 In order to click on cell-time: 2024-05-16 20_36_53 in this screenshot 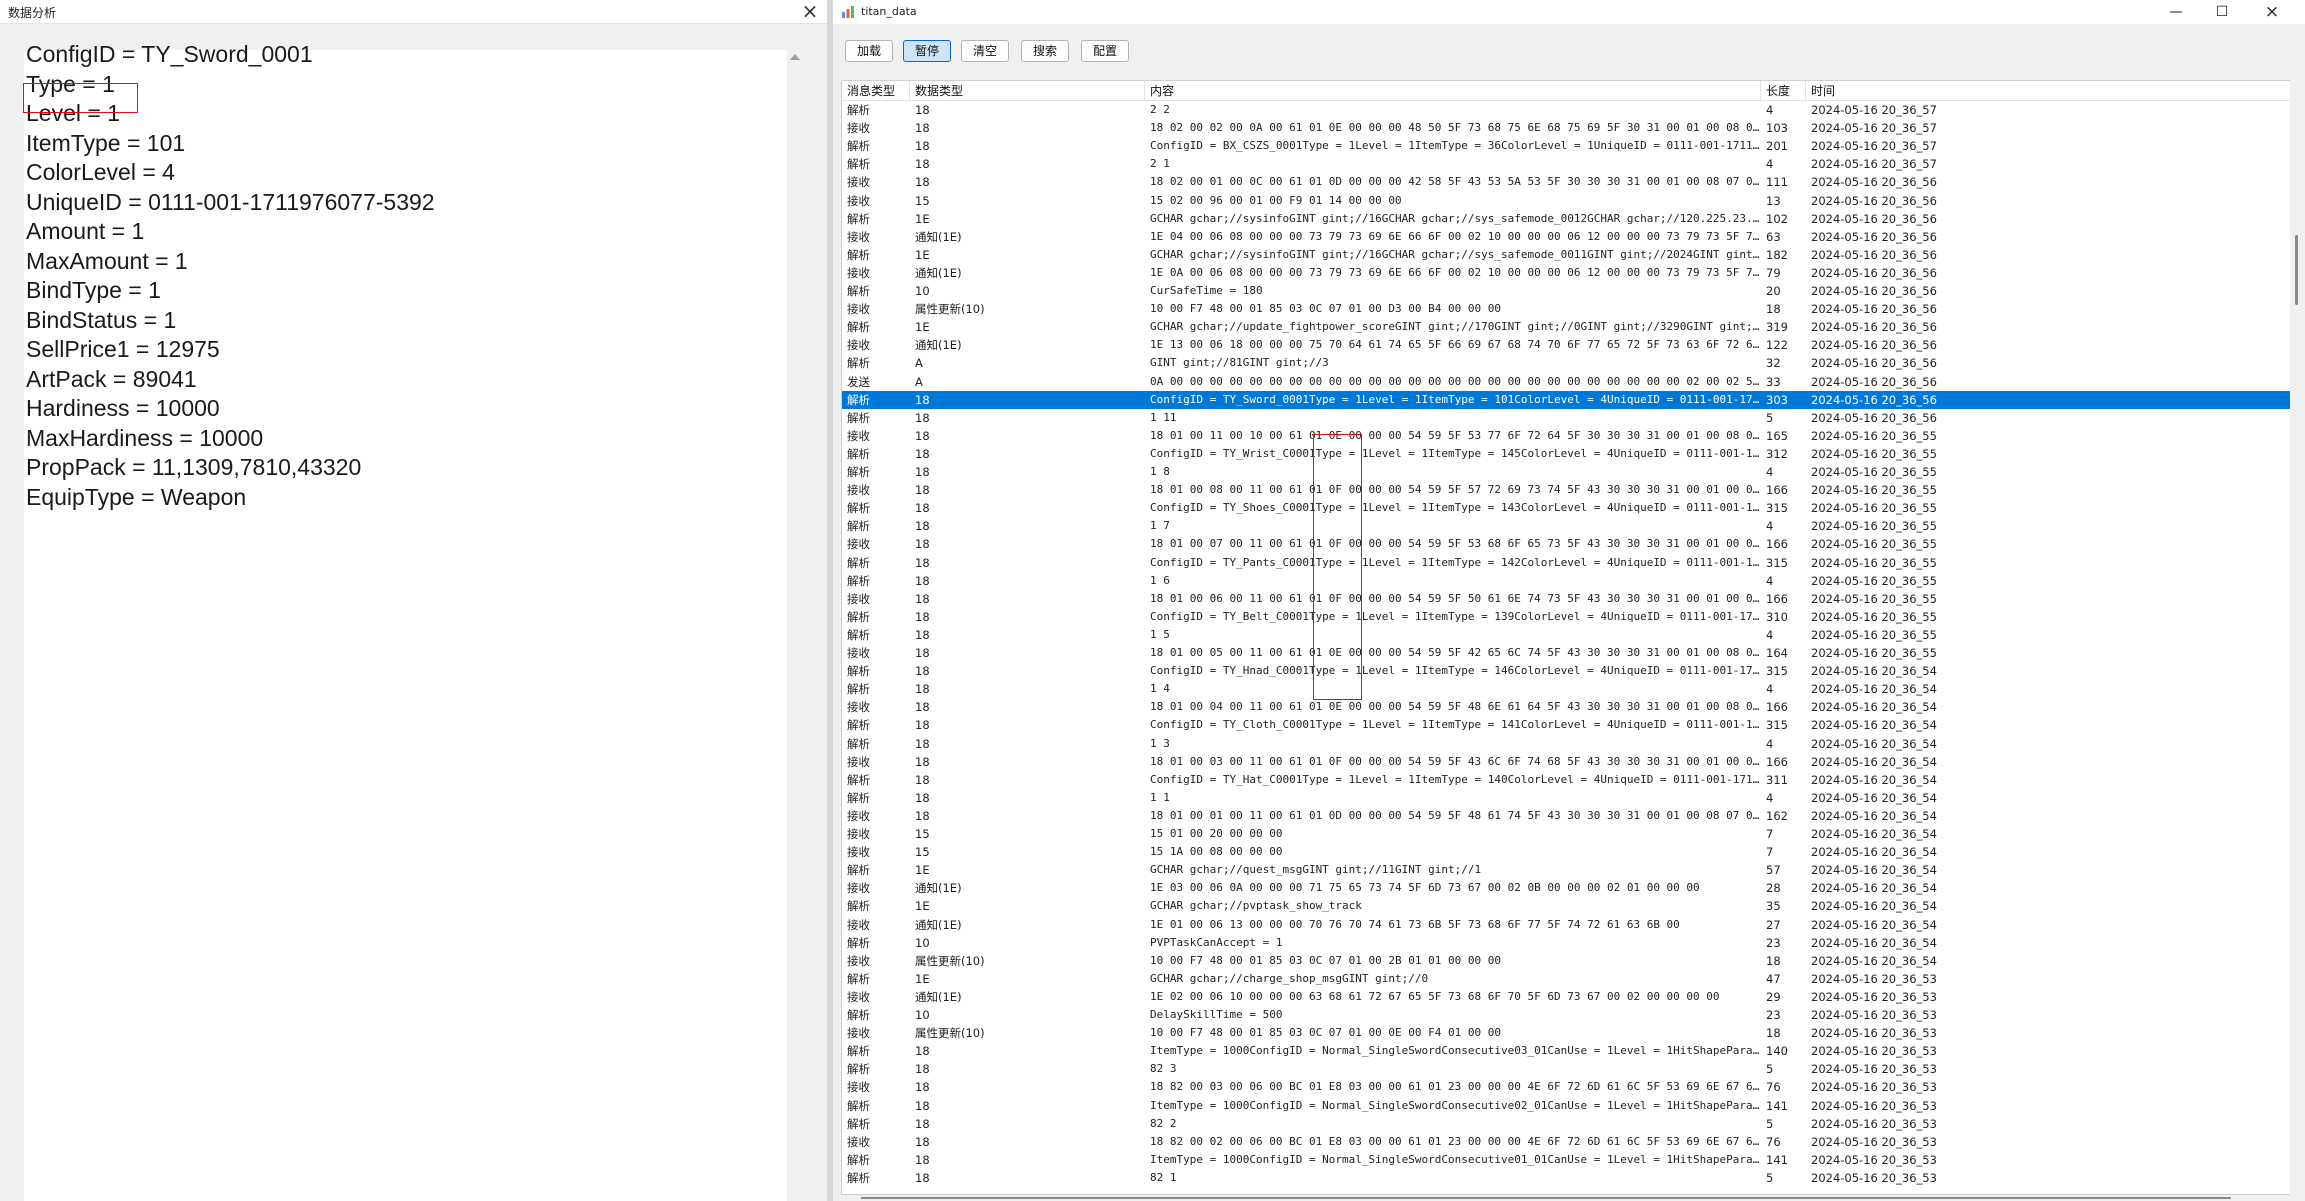, I will do `click(1874, 1069)`.